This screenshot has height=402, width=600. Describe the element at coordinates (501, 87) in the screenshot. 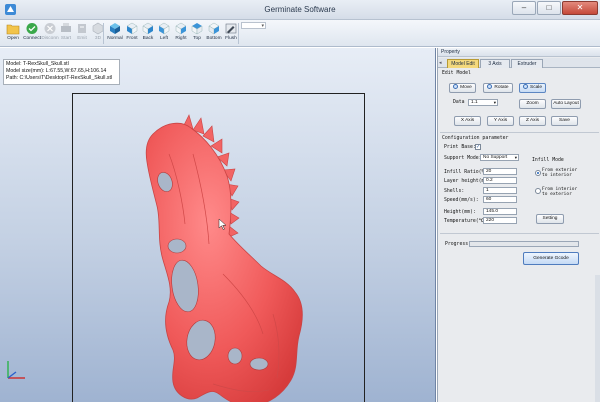

I see `rotate-label: Rotate` at that location.